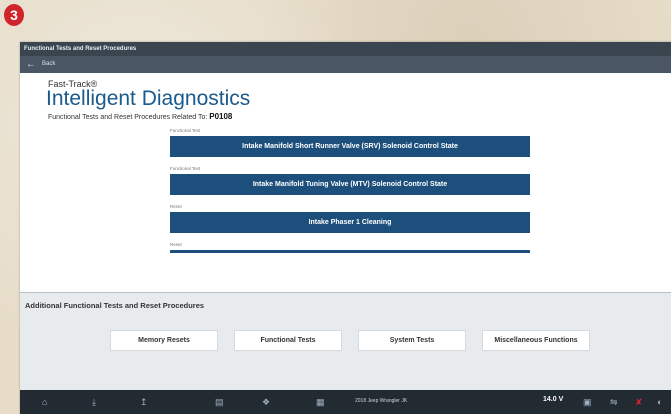 The height and width of the screenshot is (414, 671). I want to click on calendar-icon: ▦, so click(320, 402).